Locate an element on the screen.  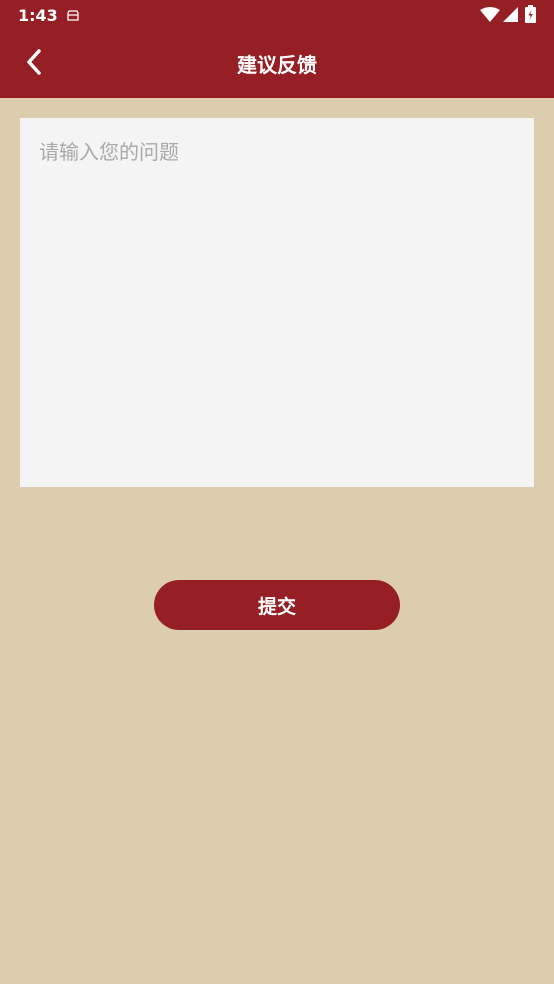
status-bar: 1:43 is located at coordinates (277, 16).